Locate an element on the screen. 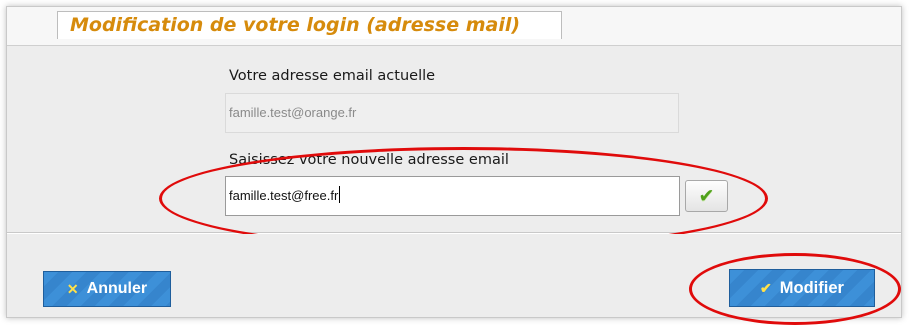 The image size is (910, 325). cancel-button: ✕ Annuler is located at coordinates (107, 289).